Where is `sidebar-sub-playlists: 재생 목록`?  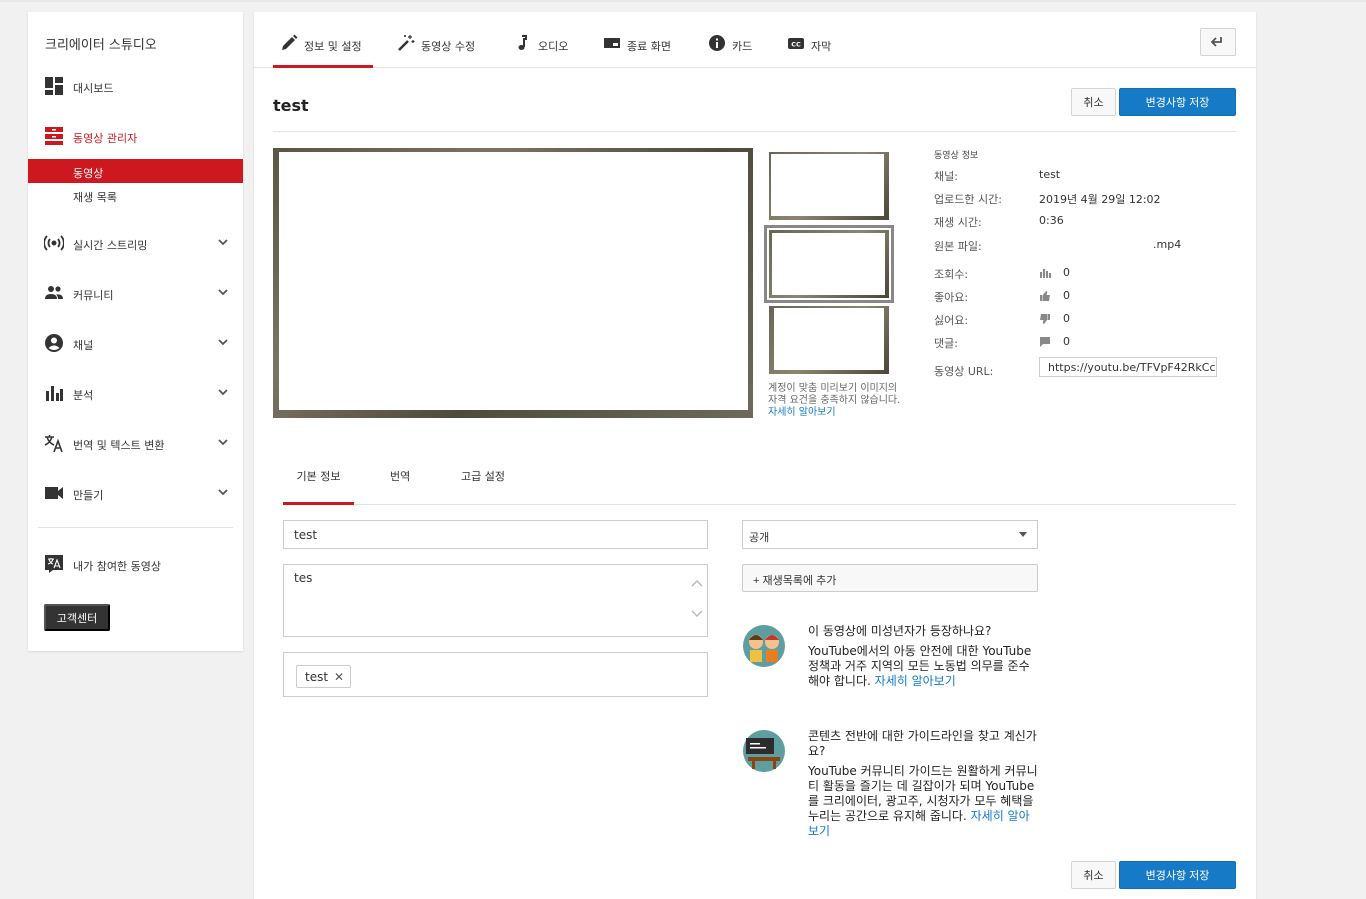
sidebar-sub-playlists: 재생 목록 is located at coordinates (135, 195).